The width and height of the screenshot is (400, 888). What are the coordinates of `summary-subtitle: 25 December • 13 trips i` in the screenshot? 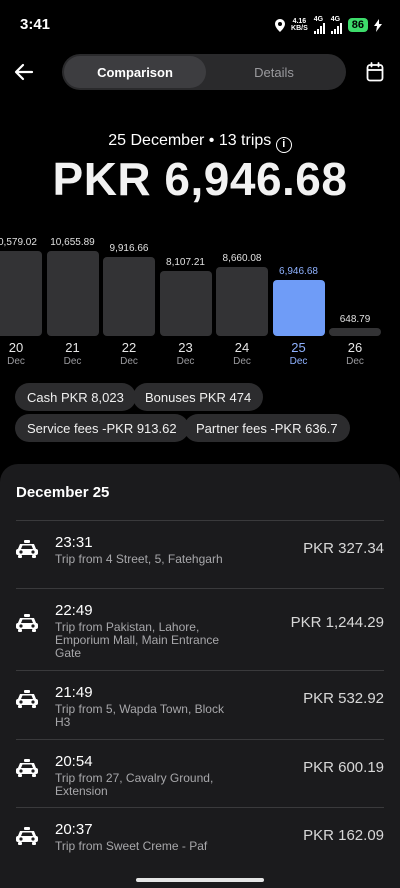 It's located at (200, 142).